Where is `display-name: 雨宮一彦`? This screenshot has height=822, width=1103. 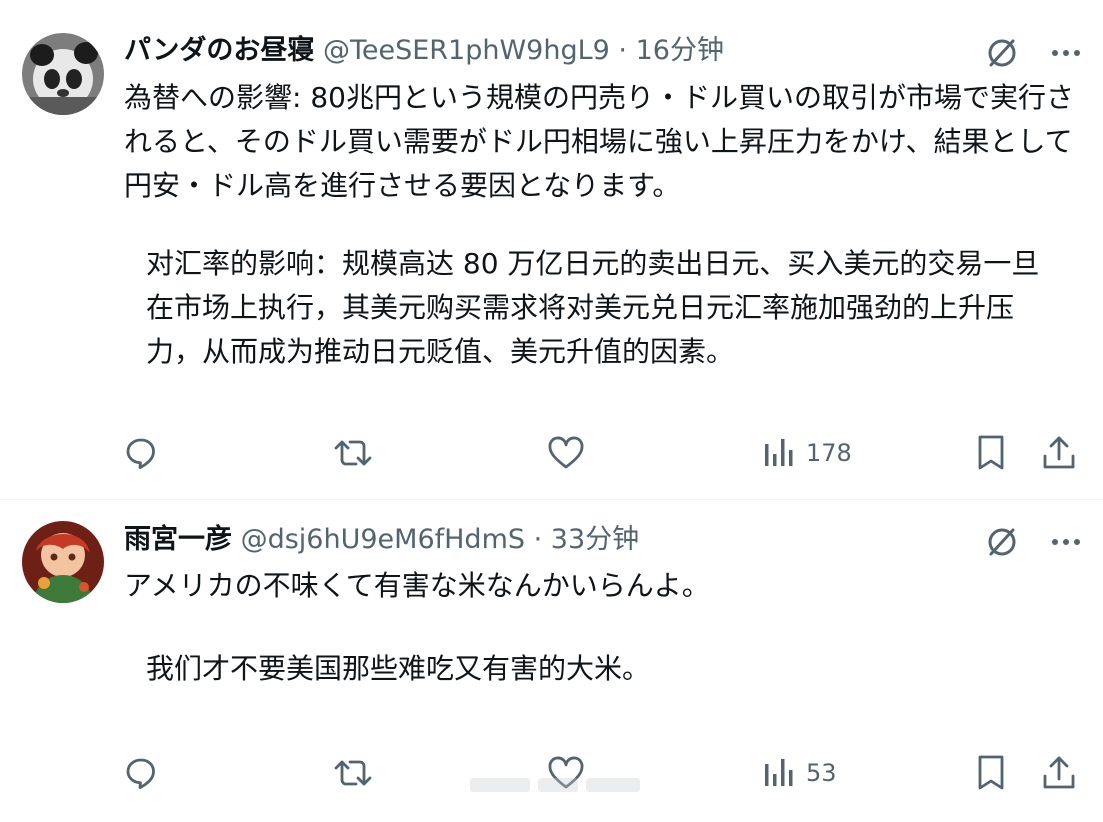
display-name: 雨宮一彦 is located at coordinates (178, 539).